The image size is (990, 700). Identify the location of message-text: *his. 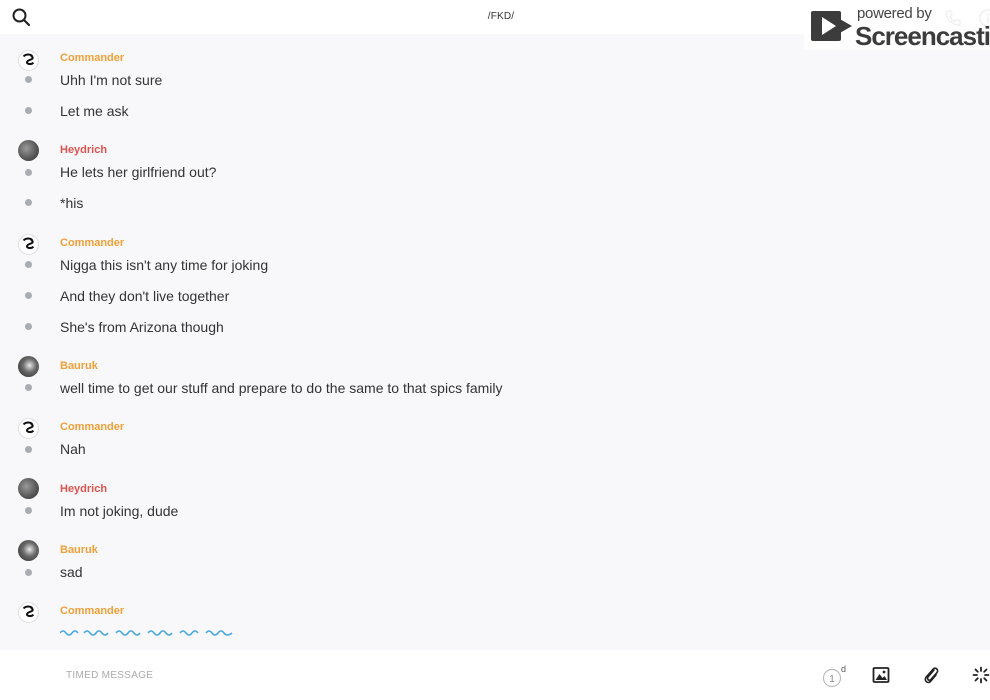
(72, 203).